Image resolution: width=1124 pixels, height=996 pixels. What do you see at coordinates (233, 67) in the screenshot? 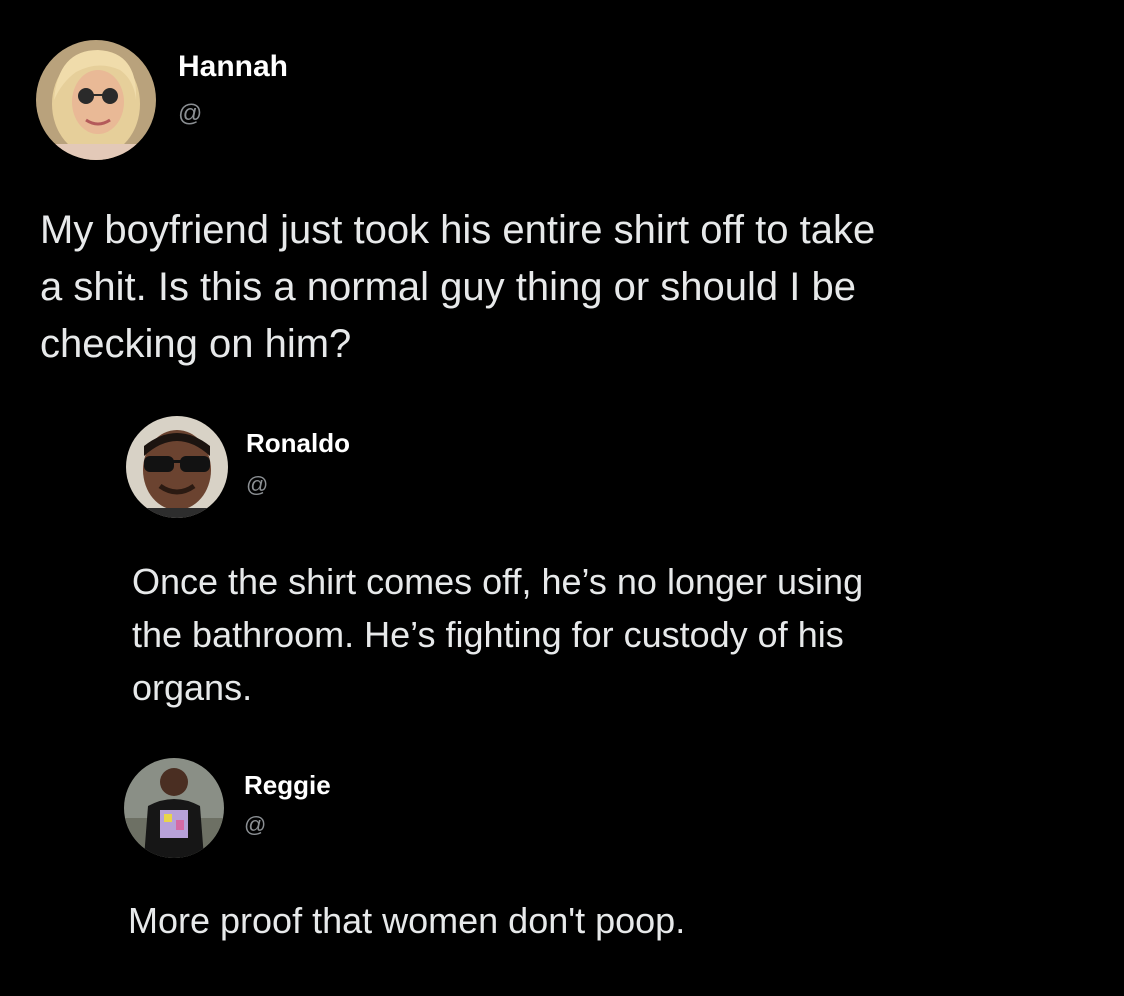
I see `author-name: Hannah` at bounding box center [233, 67].